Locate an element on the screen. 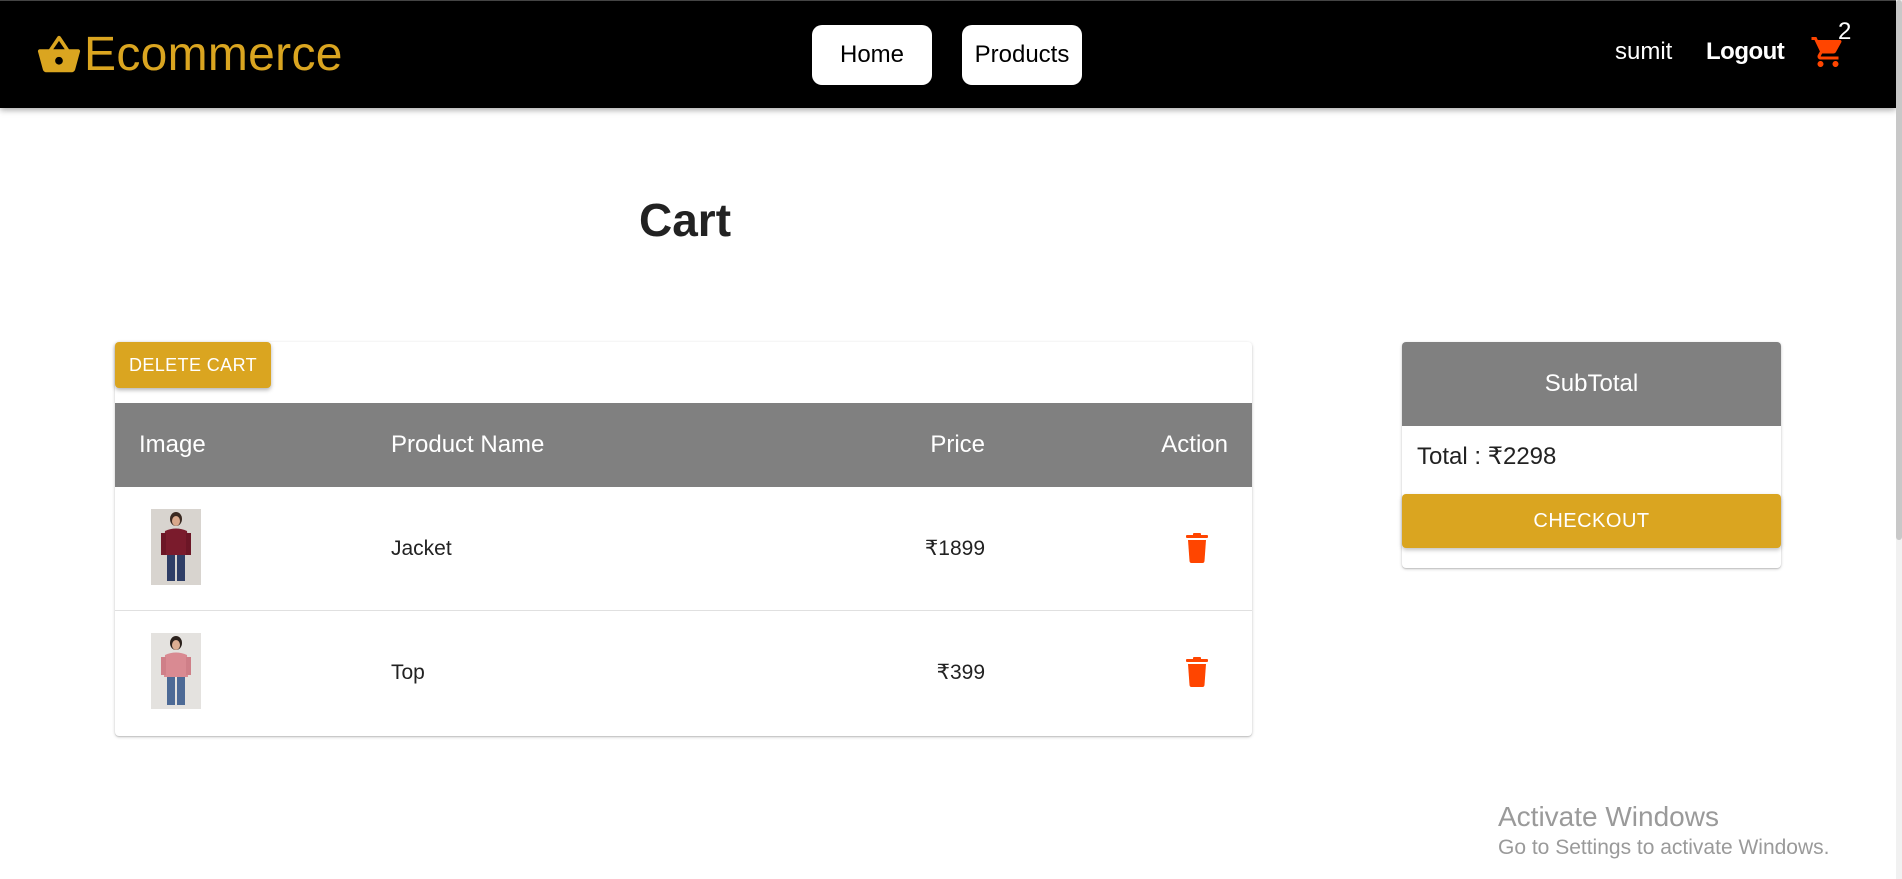 This screenshot has width=1902, height=879. brand-logo: Ecommerce is located at coordinates (189, 55).